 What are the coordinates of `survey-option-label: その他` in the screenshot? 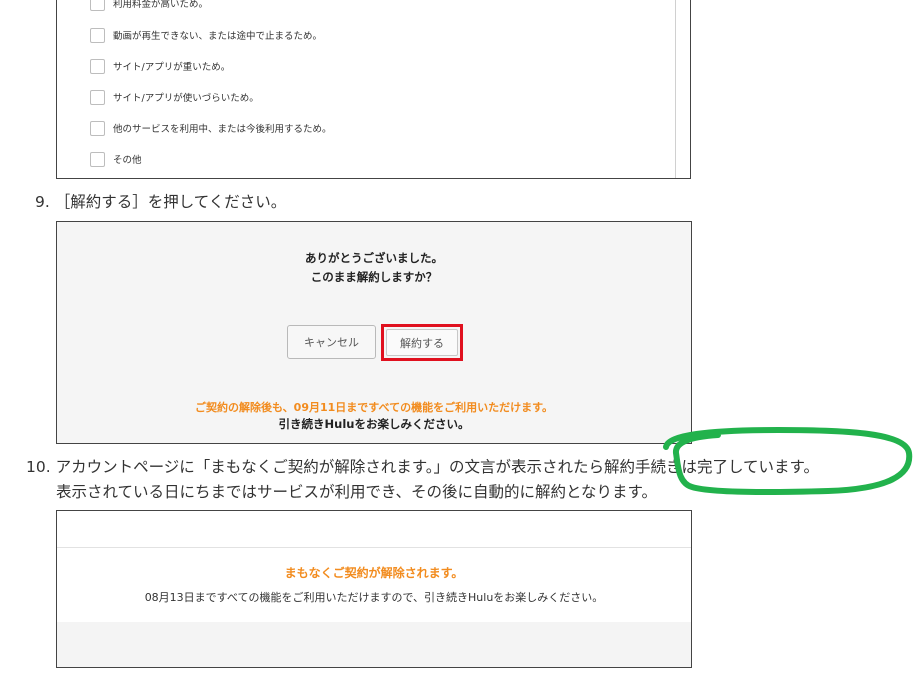 It's located at (127, 160).